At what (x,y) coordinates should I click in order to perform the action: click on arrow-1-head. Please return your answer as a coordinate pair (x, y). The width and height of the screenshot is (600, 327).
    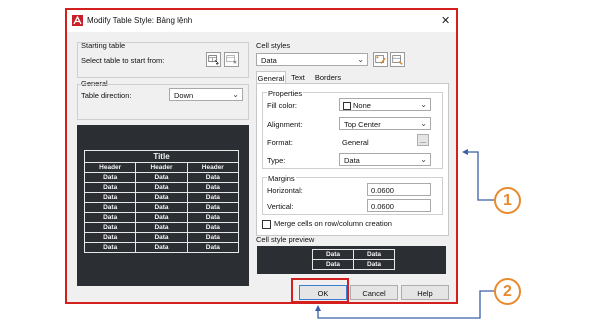
    Looking at the image, I should click on (465, 152).